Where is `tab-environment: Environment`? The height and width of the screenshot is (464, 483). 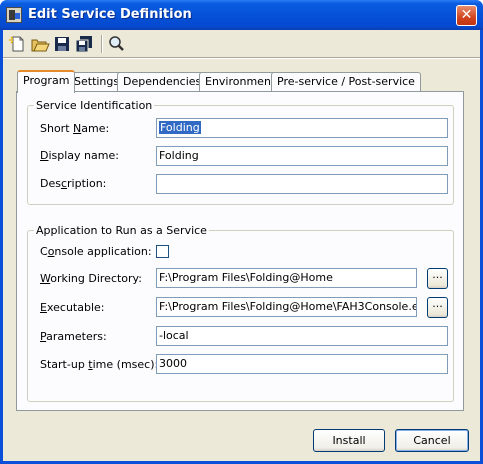
tab-environment: Environment is located at coordinates (240, 81).